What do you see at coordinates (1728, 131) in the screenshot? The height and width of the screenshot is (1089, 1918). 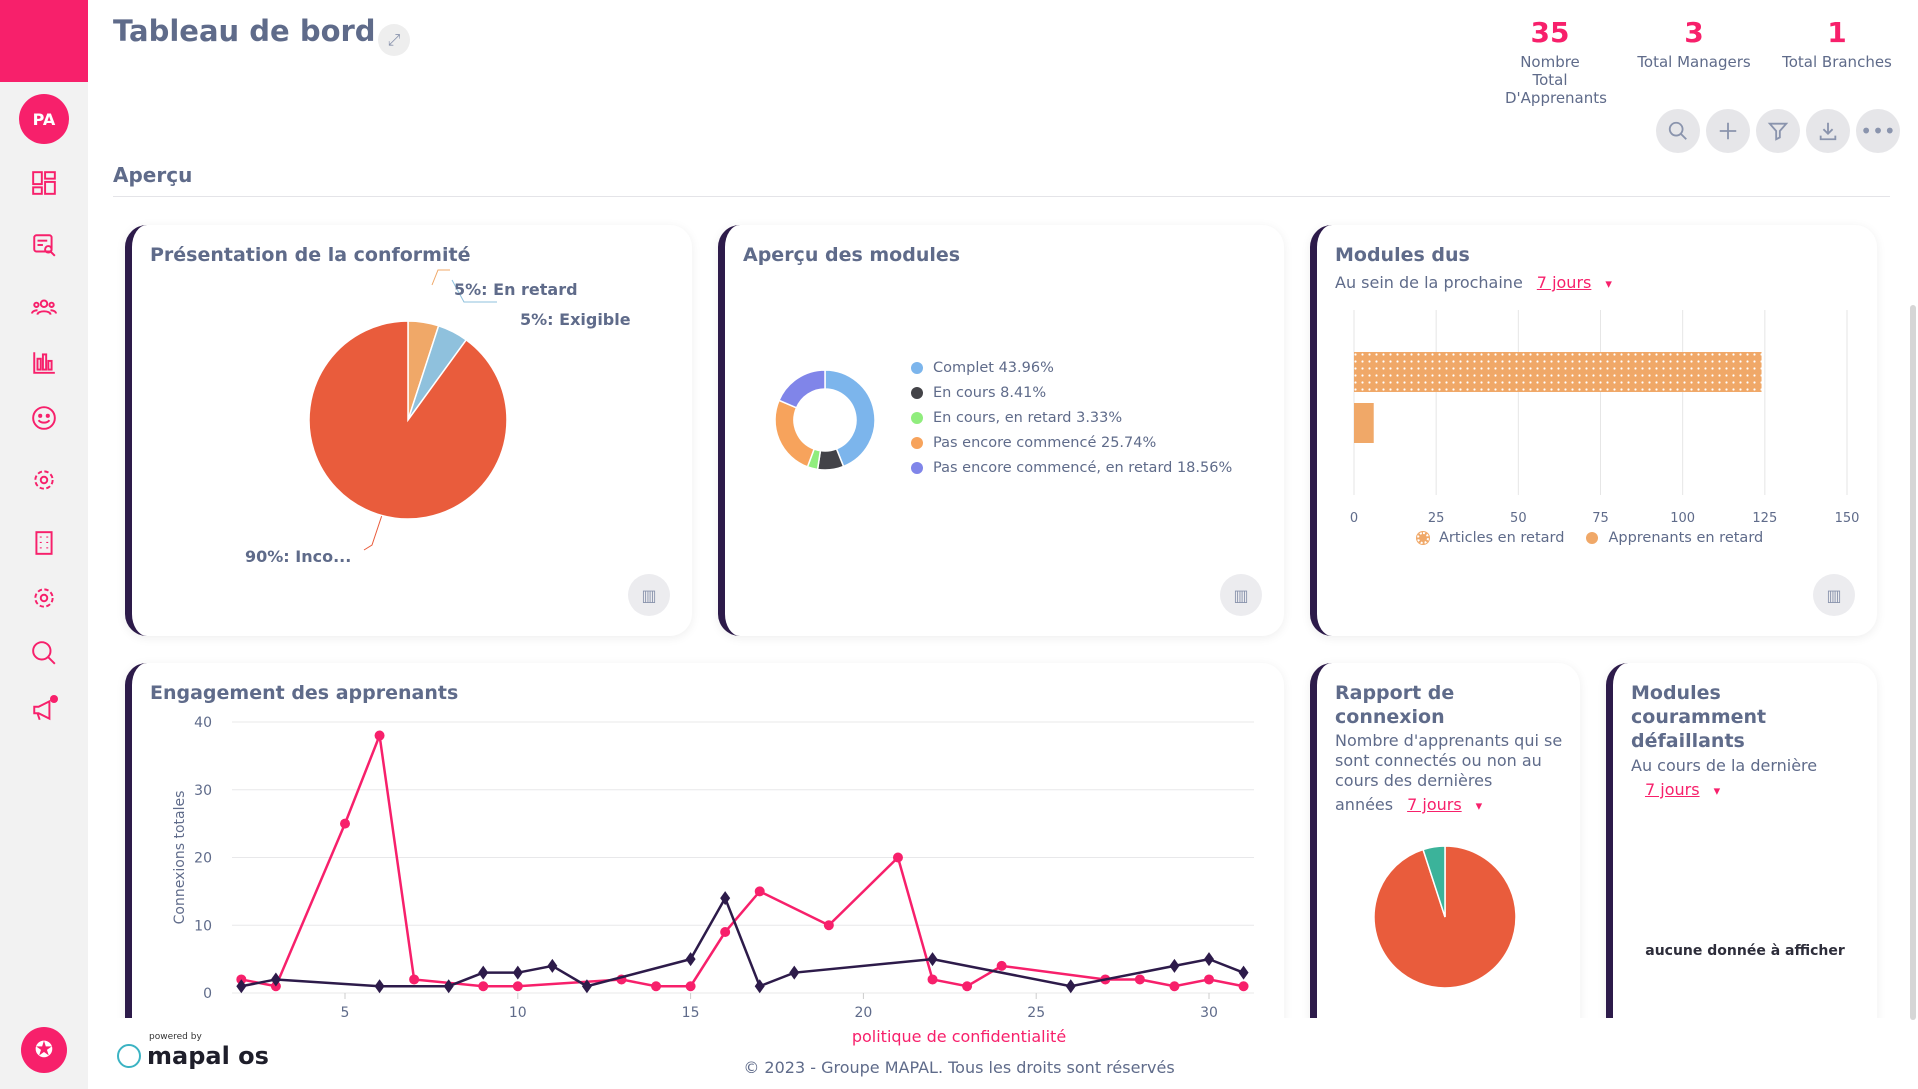 I see `add-button` at bounding box center [1728, 131].